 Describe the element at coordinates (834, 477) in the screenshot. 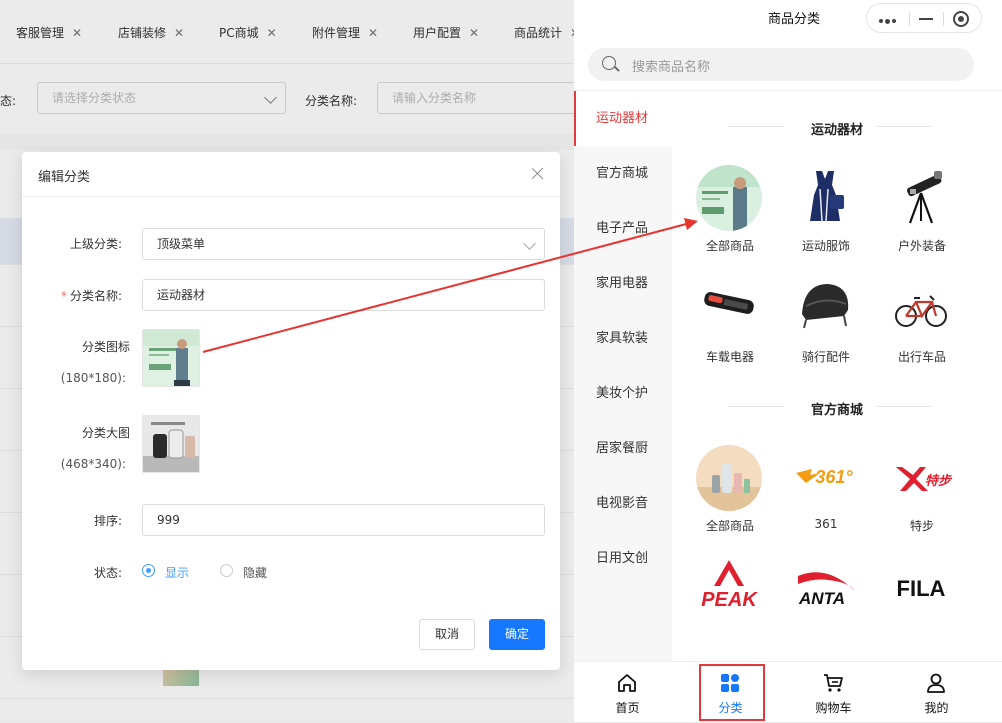

I see `svg-text: 361°` at that location.